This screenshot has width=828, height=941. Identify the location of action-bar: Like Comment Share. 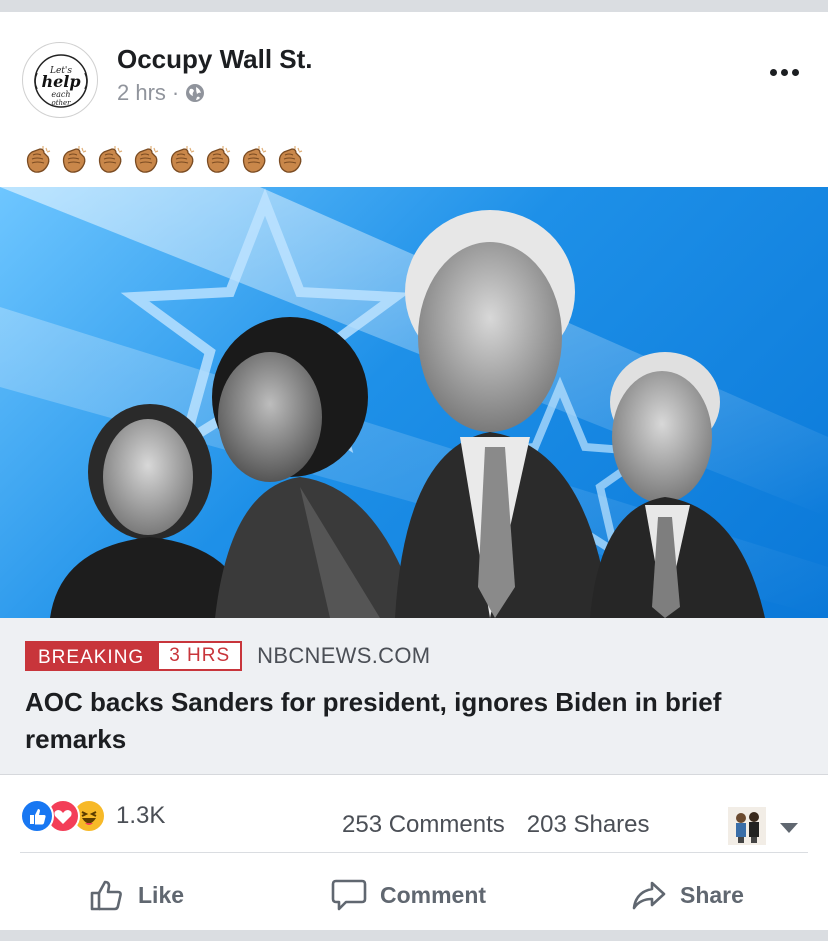
(414, 894).